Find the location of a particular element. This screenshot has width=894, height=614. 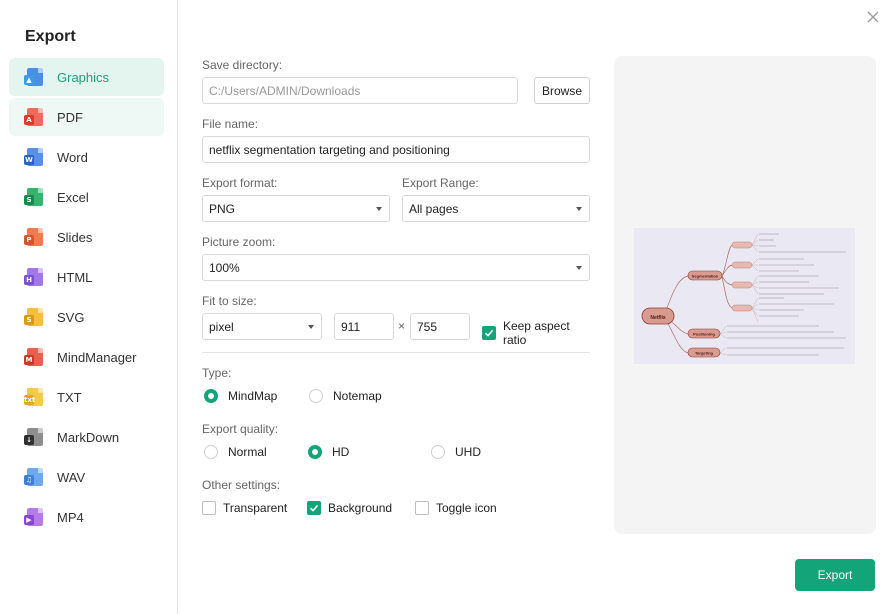

sidebar-item-word: W Word is located at coordinates (86, 157).